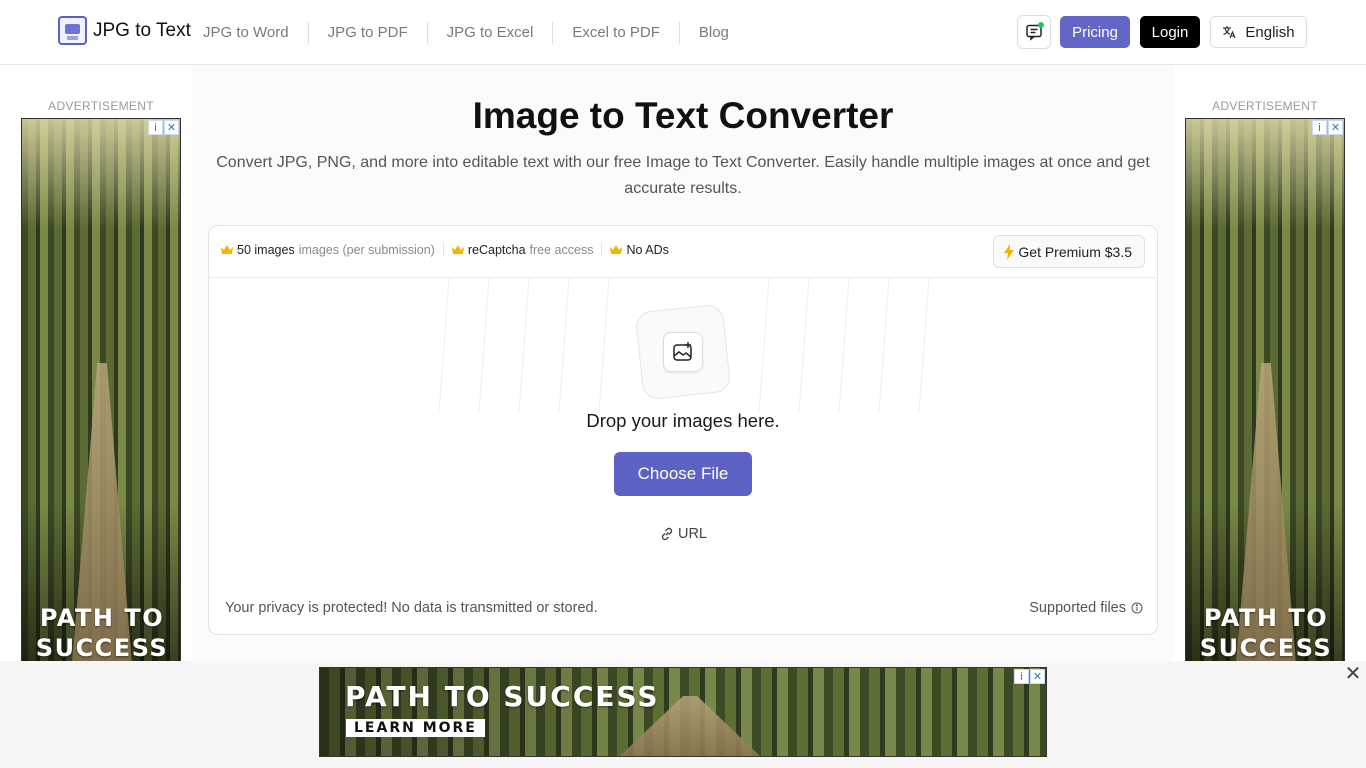  I want to click on supported-files-link: Supported files, so click(1086, 608).